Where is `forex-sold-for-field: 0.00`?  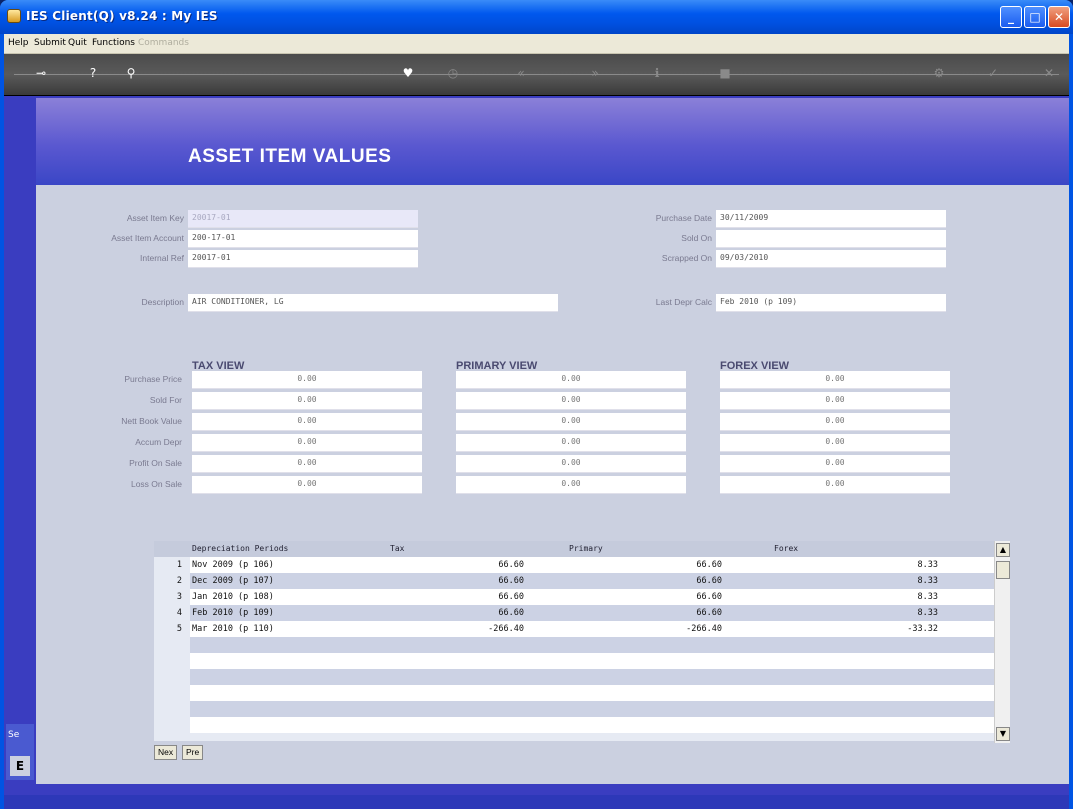
forex-sold-for-field: 0.00 is located at coordinates (835, 401).